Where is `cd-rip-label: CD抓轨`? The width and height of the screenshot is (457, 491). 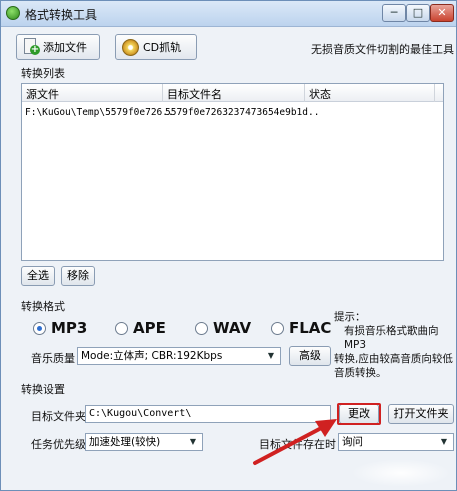 cd-rip-label: CD抓轨 is located at coordinates (162, 47).